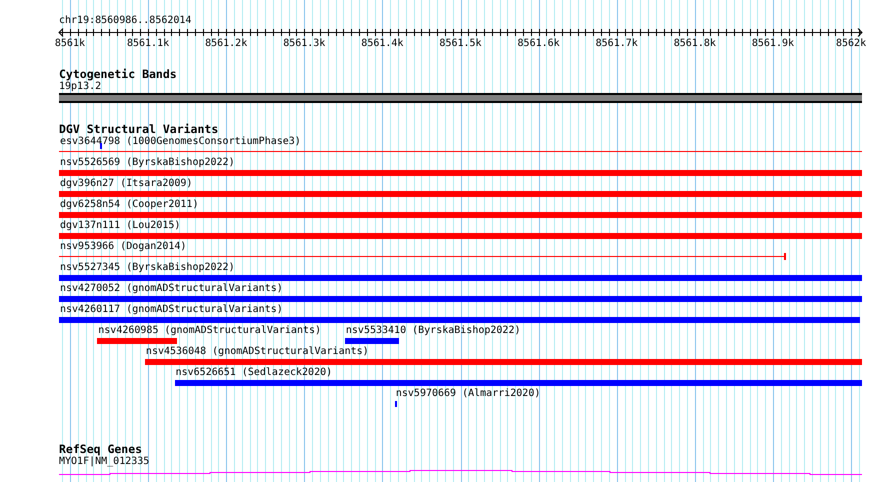 This screenshot has width=890, height=482. Describe the element at coordinates (304, 43) in the screenshot. I see `tick-label: 8561.3k` at that location.